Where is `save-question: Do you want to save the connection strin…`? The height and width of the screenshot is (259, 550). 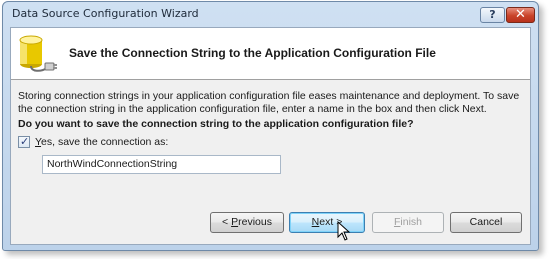
save-question: Do you want to save the connection strin… is located at coordinates (216, 124).